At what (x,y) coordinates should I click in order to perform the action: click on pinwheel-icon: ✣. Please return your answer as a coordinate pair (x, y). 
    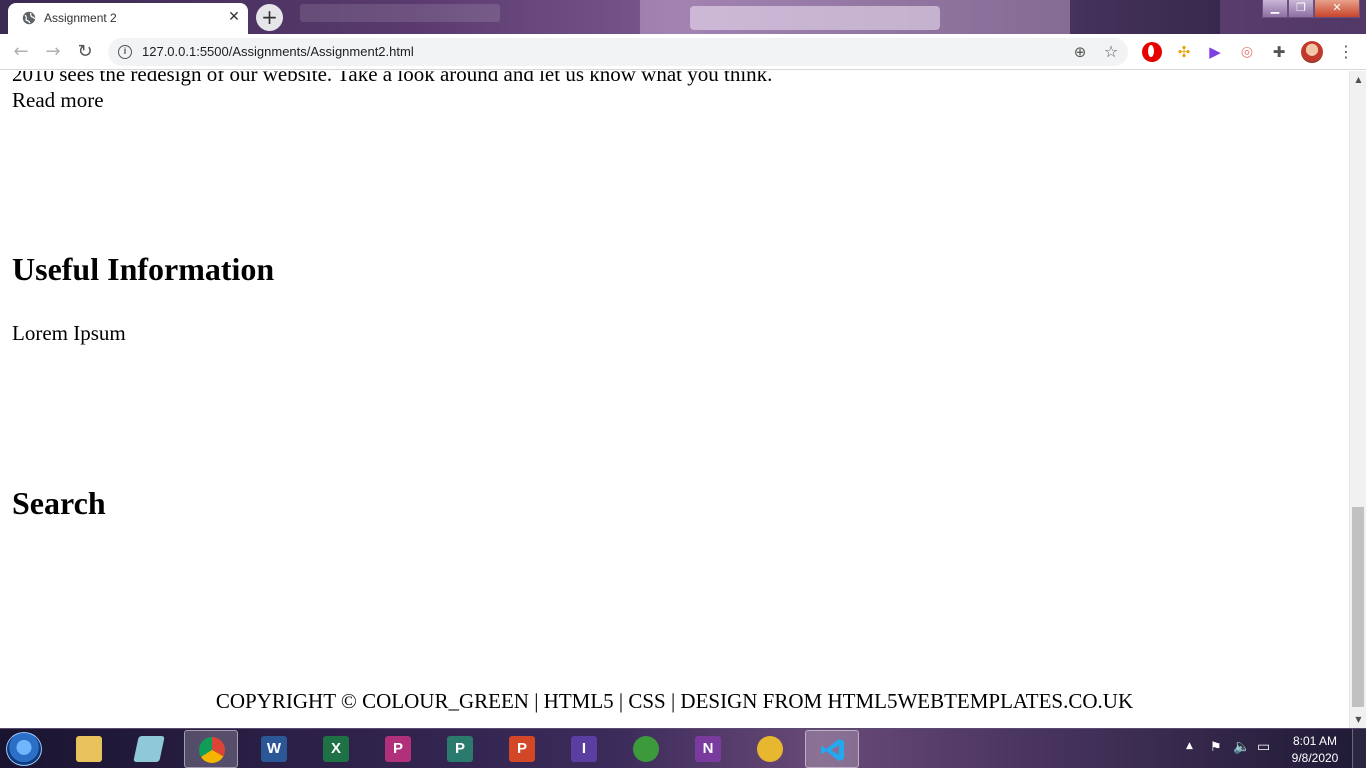
    Looking at the image, I should click on (1184, 52).